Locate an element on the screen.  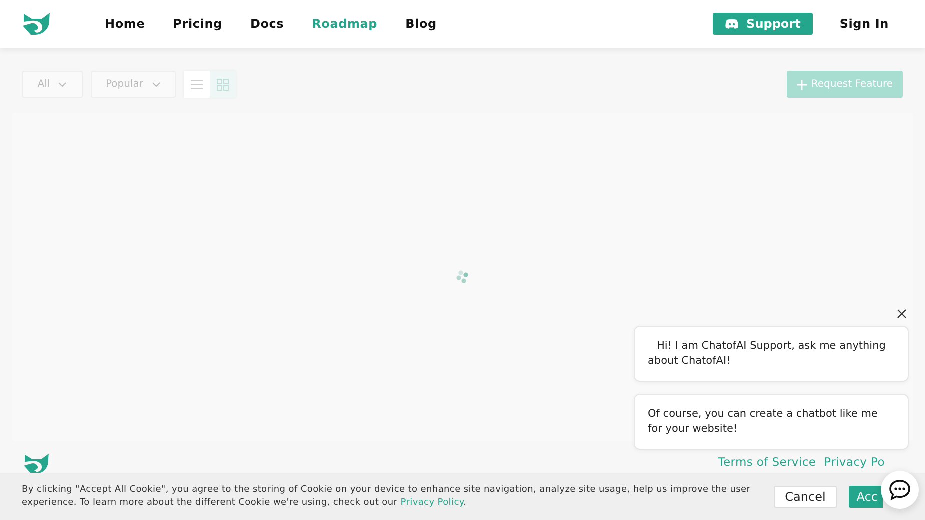
sign-in-link: Sign In is located at coordinates (864, 24).